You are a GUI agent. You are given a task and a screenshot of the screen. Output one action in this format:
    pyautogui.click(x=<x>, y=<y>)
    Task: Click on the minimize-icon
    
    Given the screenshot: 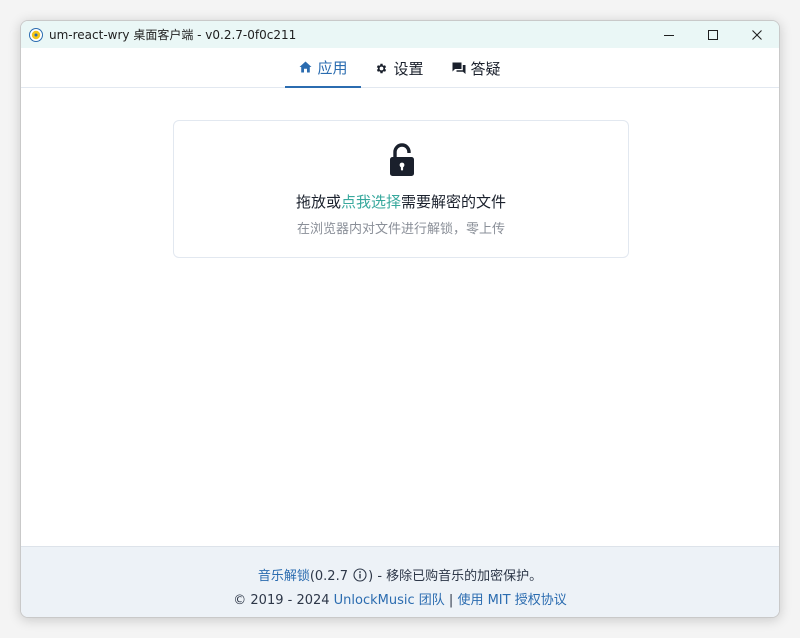 What is the action you would take?
    pyautogui.click(x=669, y=35)
    